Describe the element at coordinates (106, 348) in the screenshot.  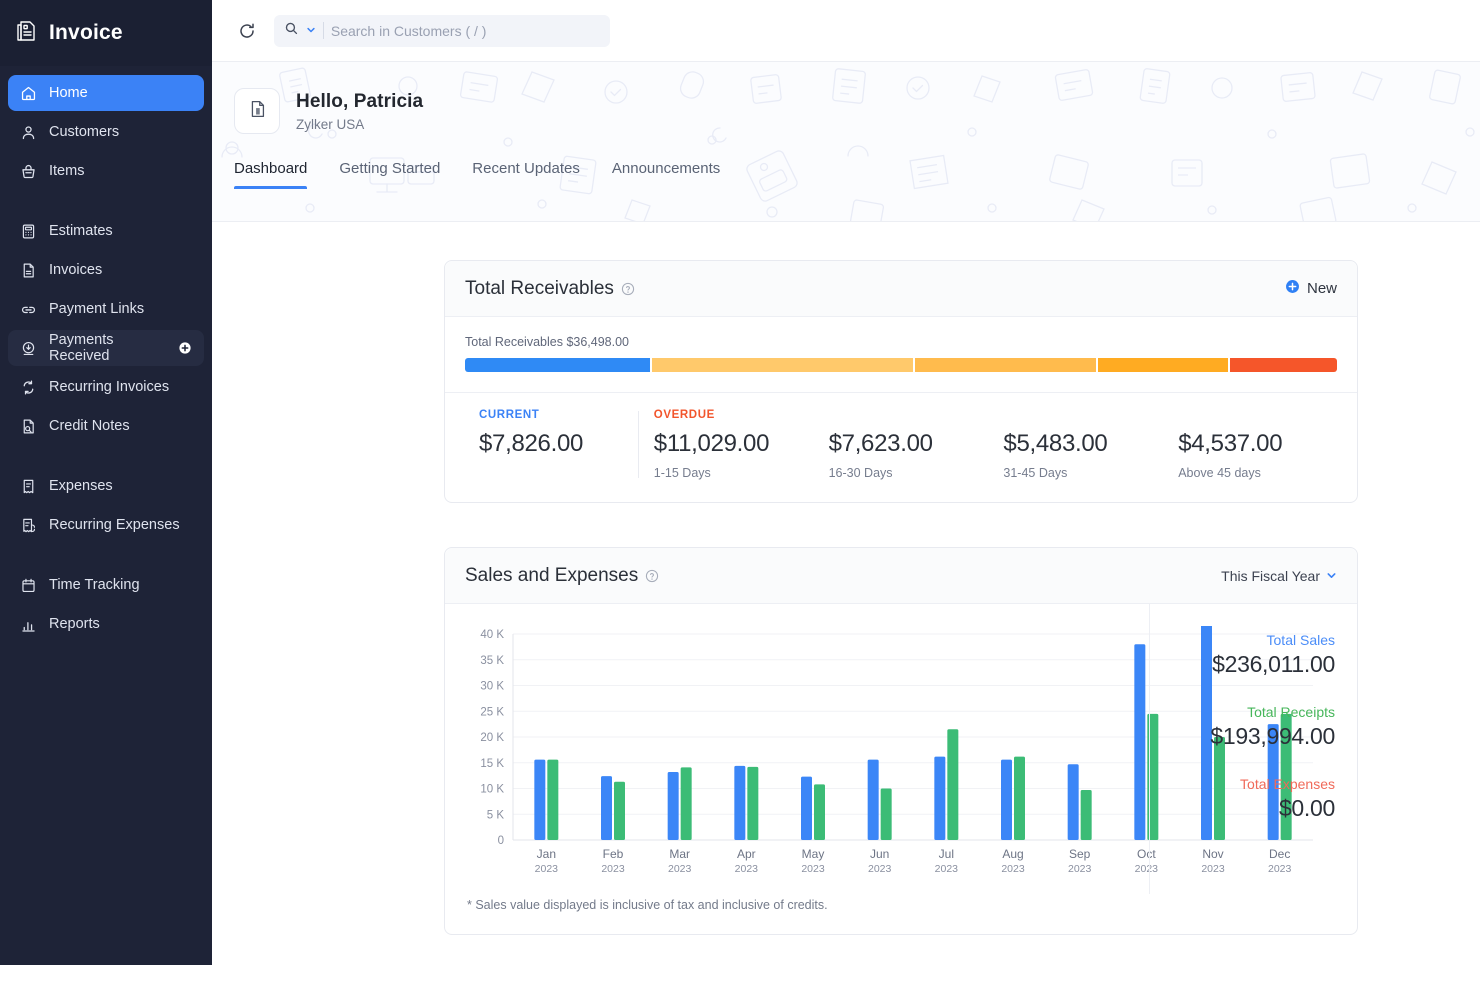
I see `sidebar-item-payments-received: Payments Received` at that location.